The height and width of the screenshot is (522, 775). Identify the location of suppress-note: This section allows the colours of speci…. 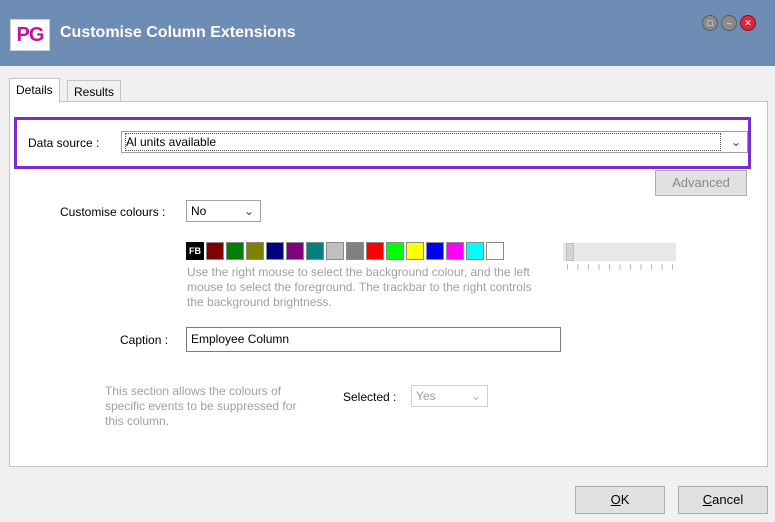
(201, 406).